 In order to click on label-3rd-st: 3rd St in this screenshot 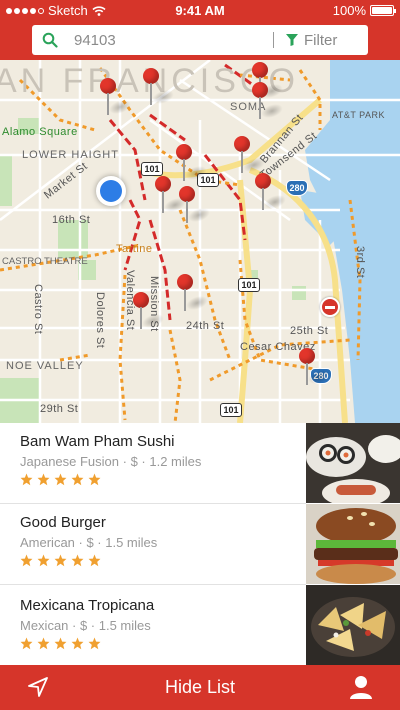, I will do `click(360, 262)`.